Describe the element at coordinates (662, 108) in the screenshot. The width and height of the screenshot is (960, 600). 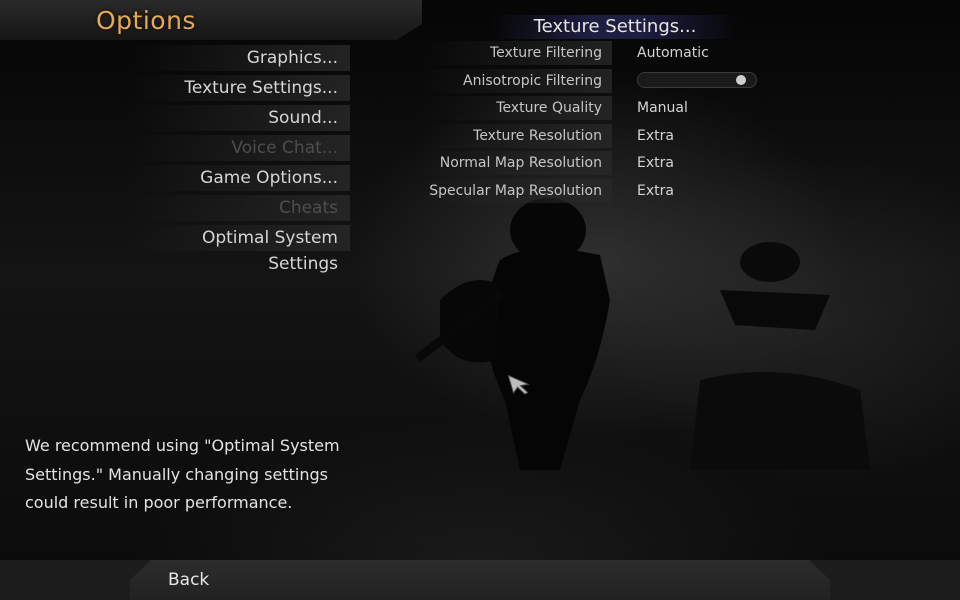
I see `setting-value-texture-quality: Manual` at that location.